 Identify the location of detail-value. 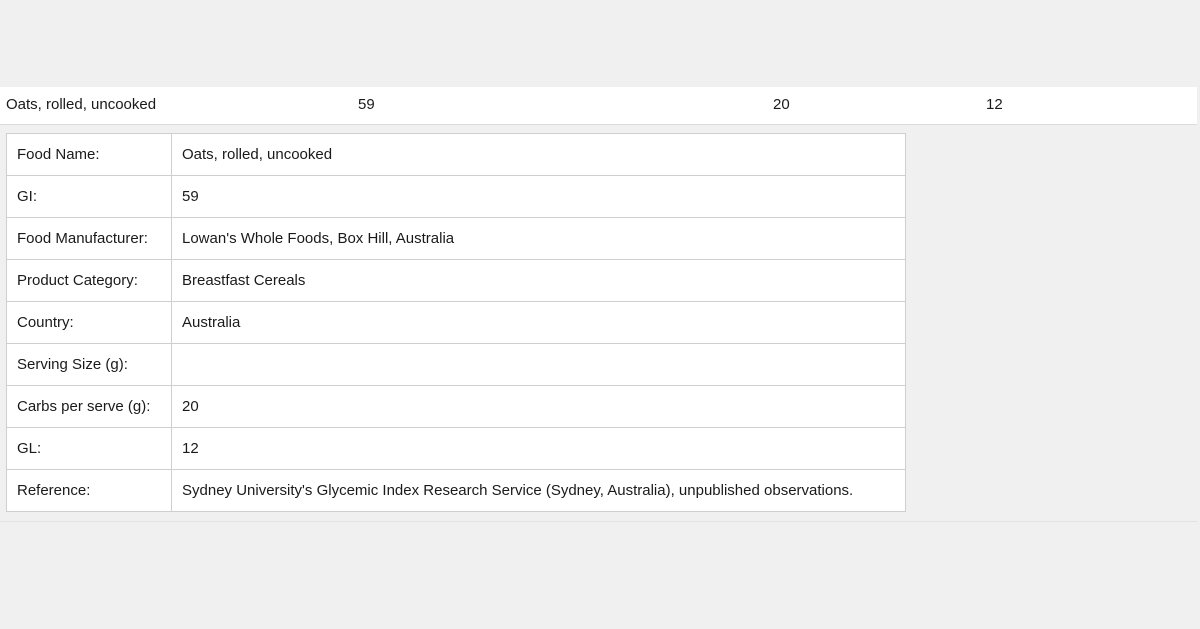
(538, 364).